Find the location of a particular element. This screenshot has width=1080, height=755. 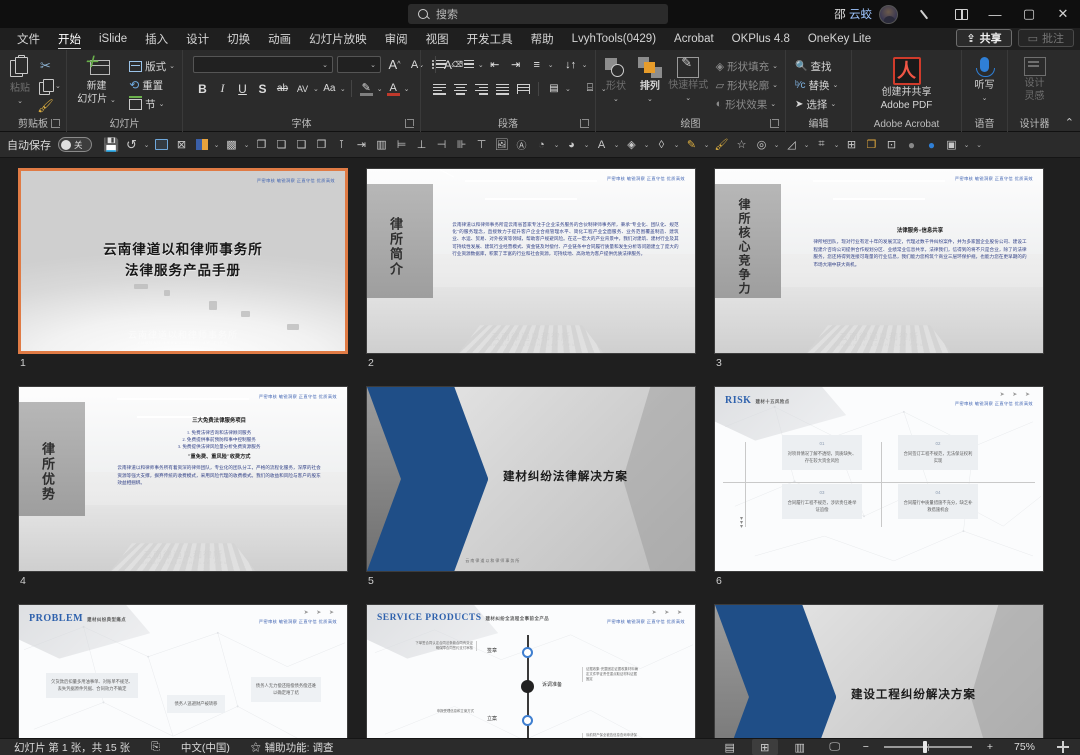

text-highlight-caret-icon: ⌄ is located at coordinates (380, 89).